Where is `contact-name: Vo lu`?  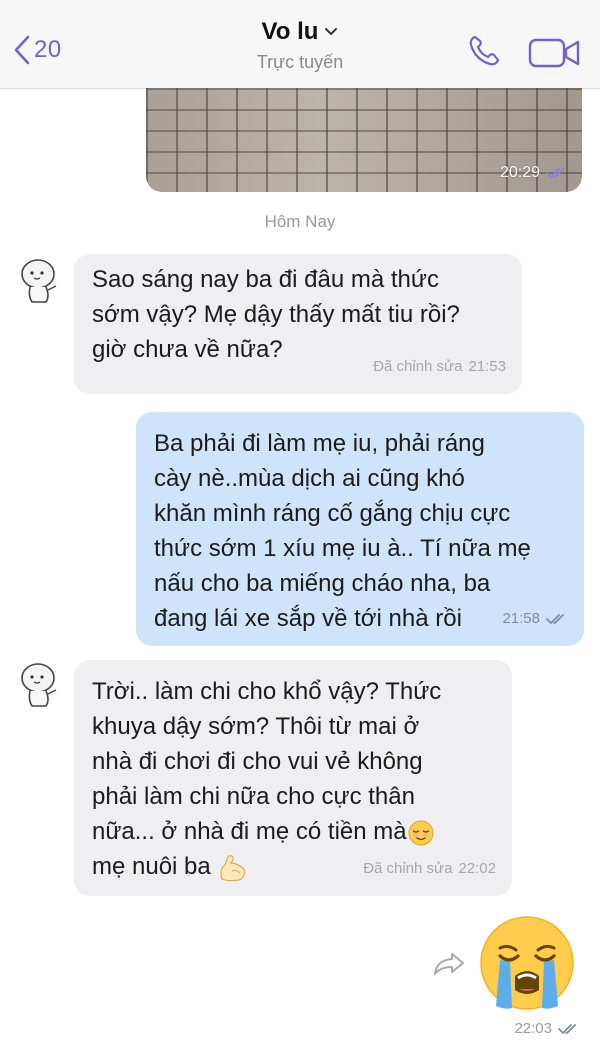 contact-name: Vo lu is located at coordinates (290, 31).